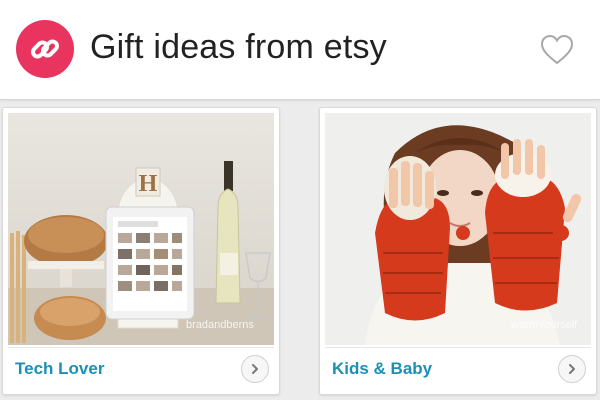  What do you see at coordinates (382, 369) in the screenshot?
I see `card-label-kids-baby: Kids & Baby` at bounding box center [382, 369].